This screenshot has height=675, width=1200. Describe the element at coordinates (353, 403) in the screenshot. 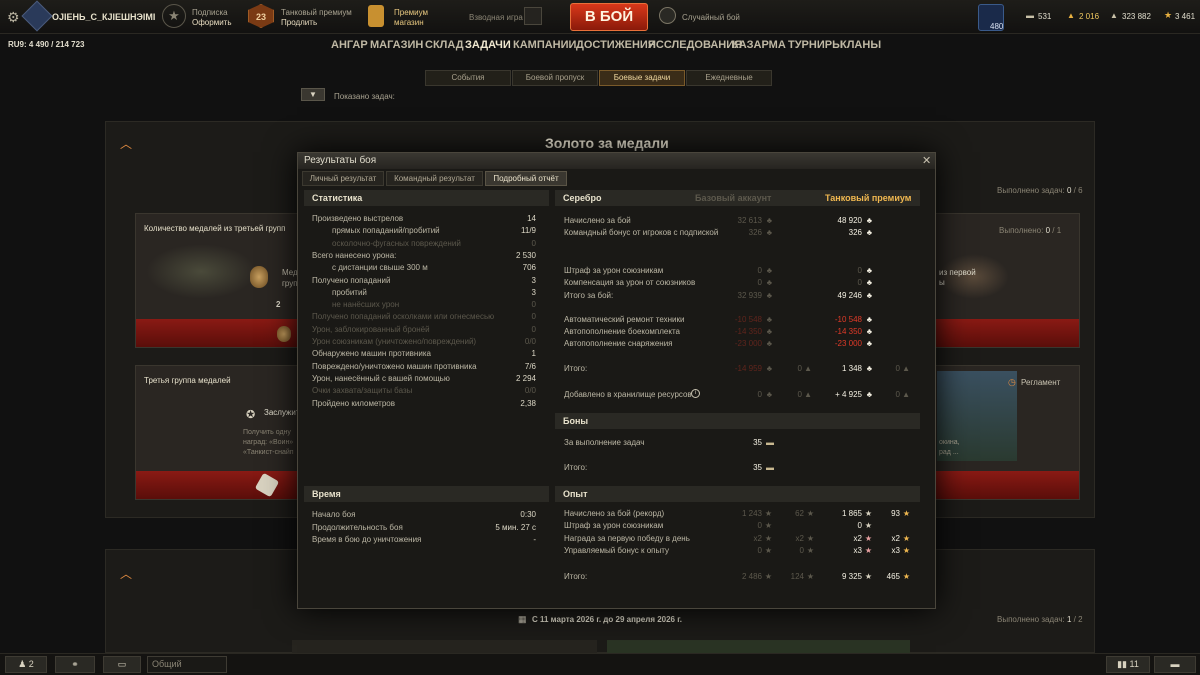

I see `stat-label: Пройдено километров` at that location.